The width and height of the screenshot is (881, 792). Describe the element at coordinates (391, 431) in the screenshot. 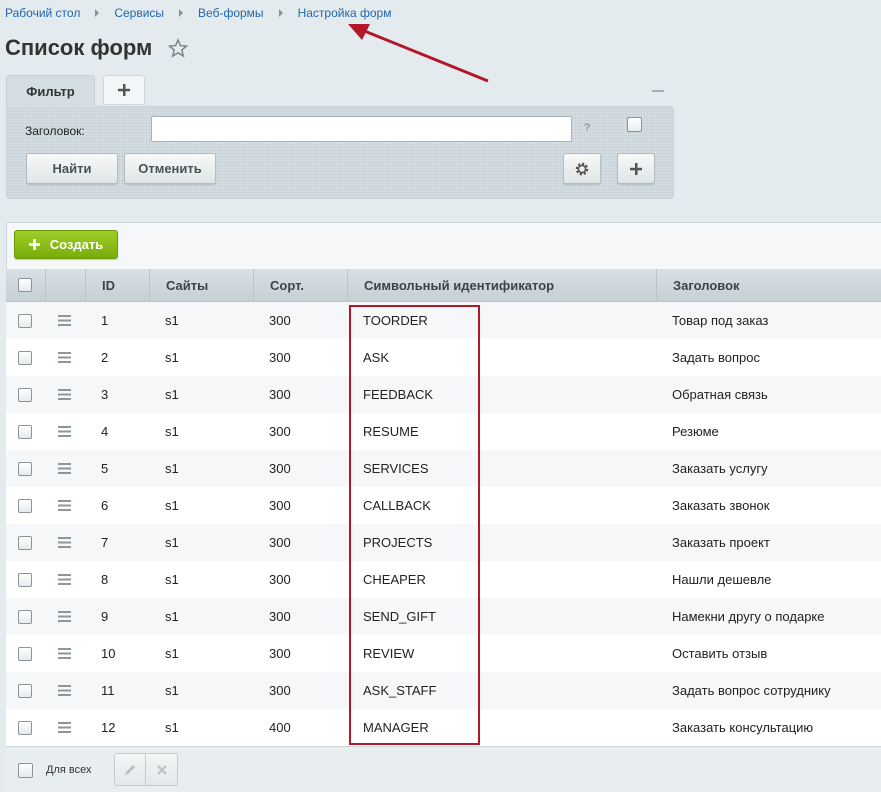

I see `cell-symbolic-id: RESUME` at that location.